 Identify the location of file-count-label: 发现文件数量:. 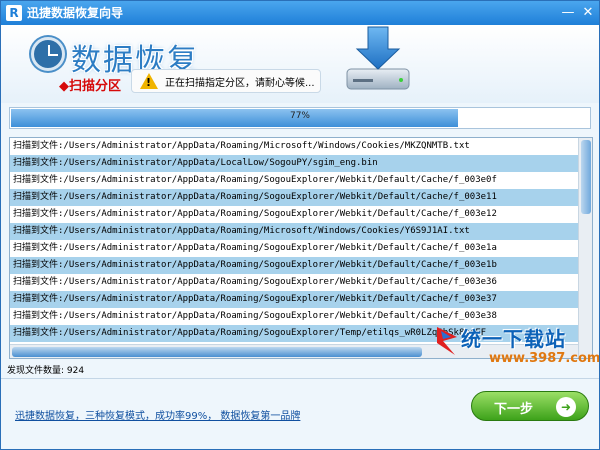
(36, 371).